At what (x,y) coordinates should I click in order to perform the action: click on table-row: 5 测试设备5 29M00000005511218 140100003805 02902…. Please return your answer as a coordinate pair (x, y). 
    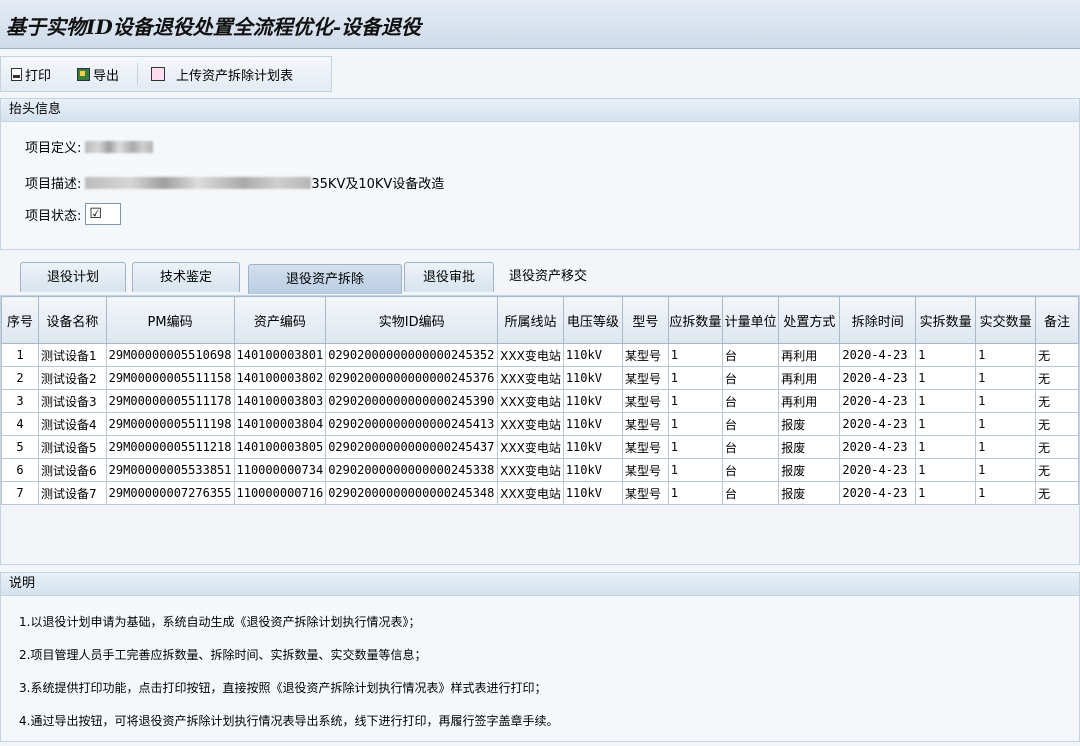
    Looking at the image, I should click on (540, 447).